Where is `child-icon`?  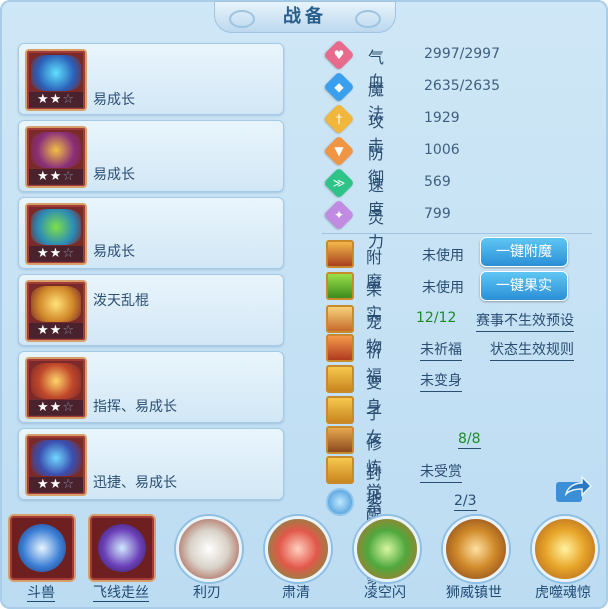
child-icon is located at coordinates (340, 410).